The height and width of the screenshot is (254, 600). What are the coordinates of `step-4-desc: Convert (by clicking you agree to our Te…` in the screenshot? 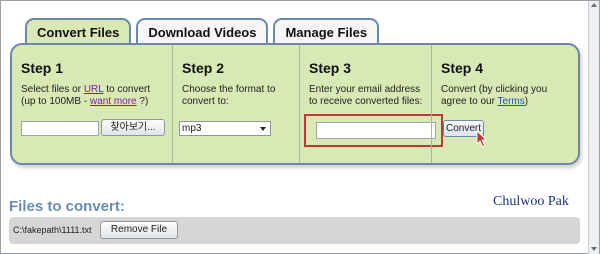 It's located at (494, 95).